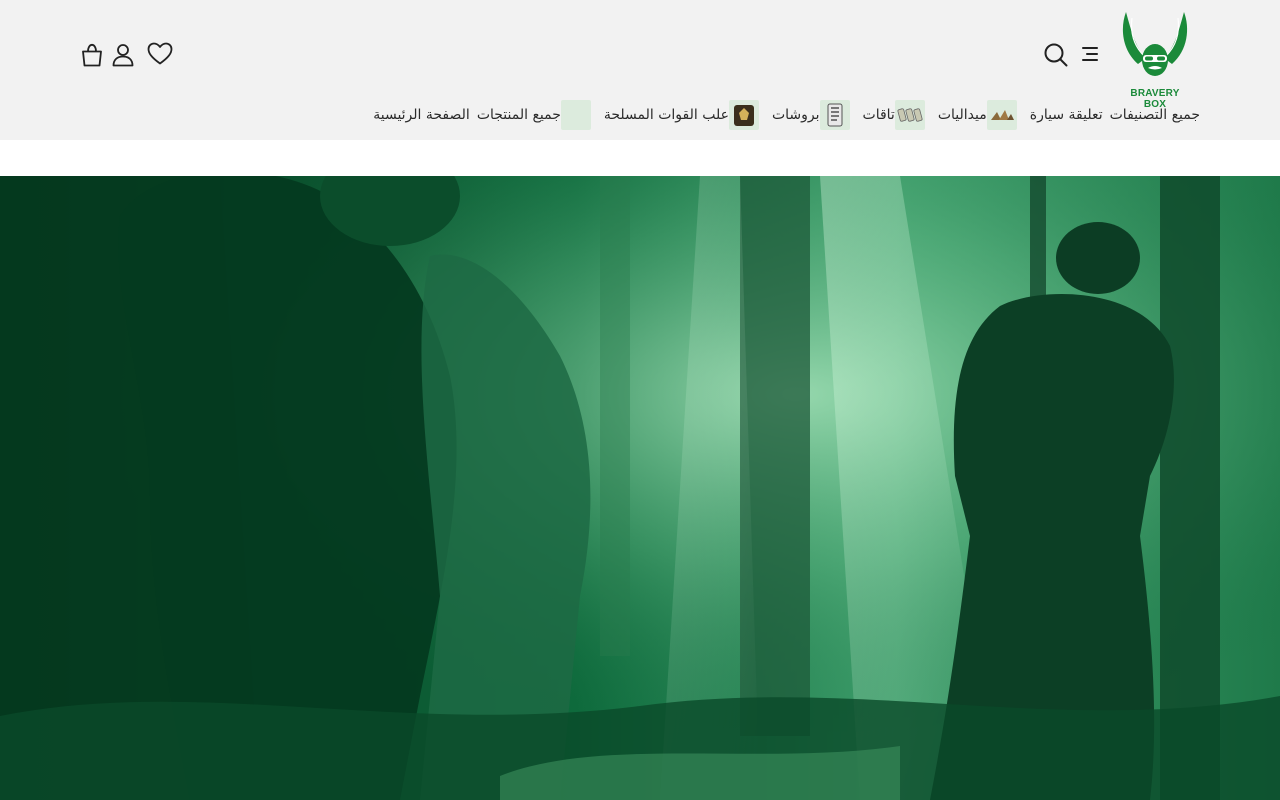 The width and height of the screenshot is (1280, 800). I want to click on menu-icon, so click(1090, 54).